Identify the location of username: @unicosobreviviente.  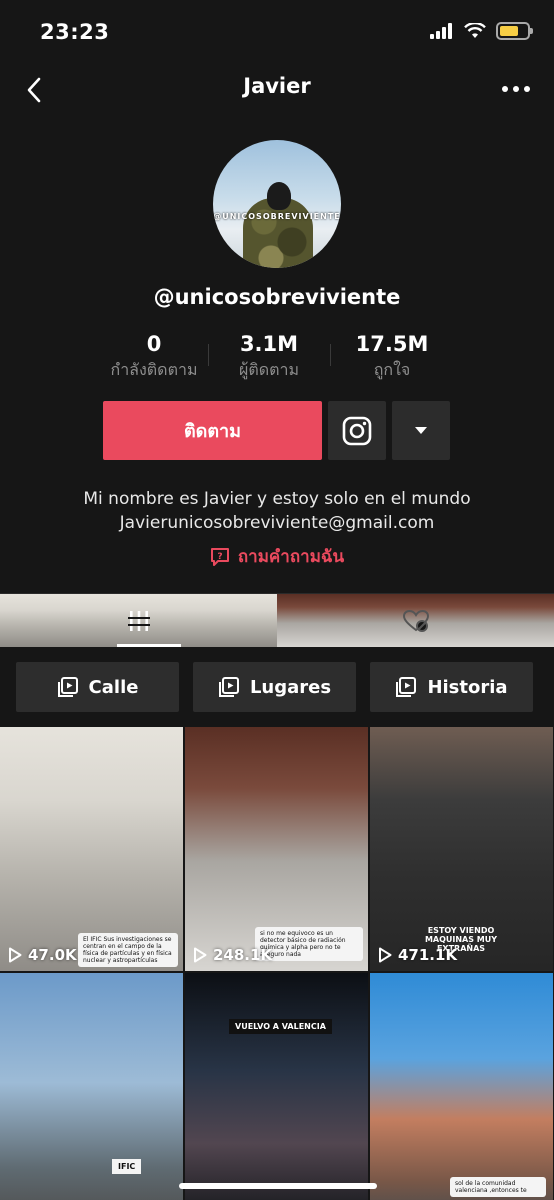
(277, 297).